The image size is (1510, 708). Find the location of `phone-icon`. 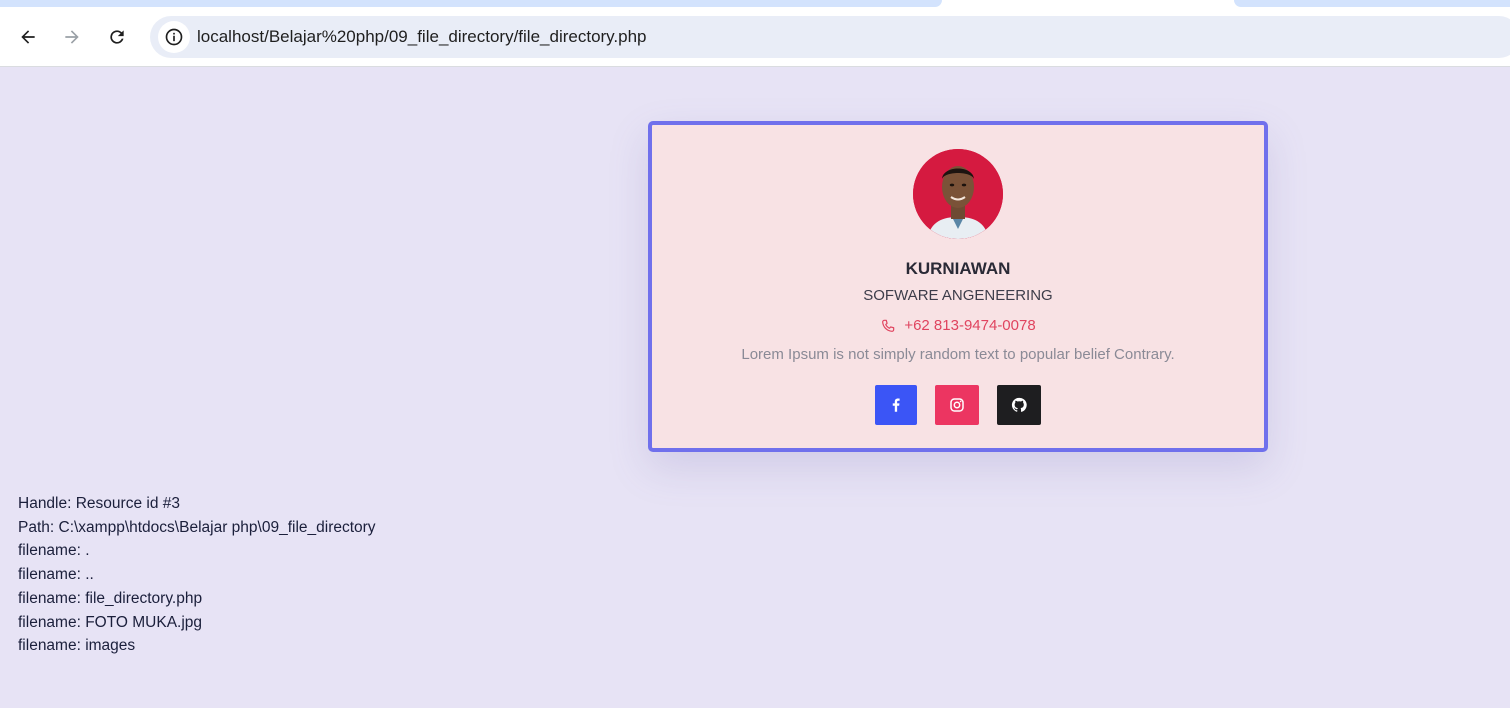

phone-icon is located at coordinates (888, 325).